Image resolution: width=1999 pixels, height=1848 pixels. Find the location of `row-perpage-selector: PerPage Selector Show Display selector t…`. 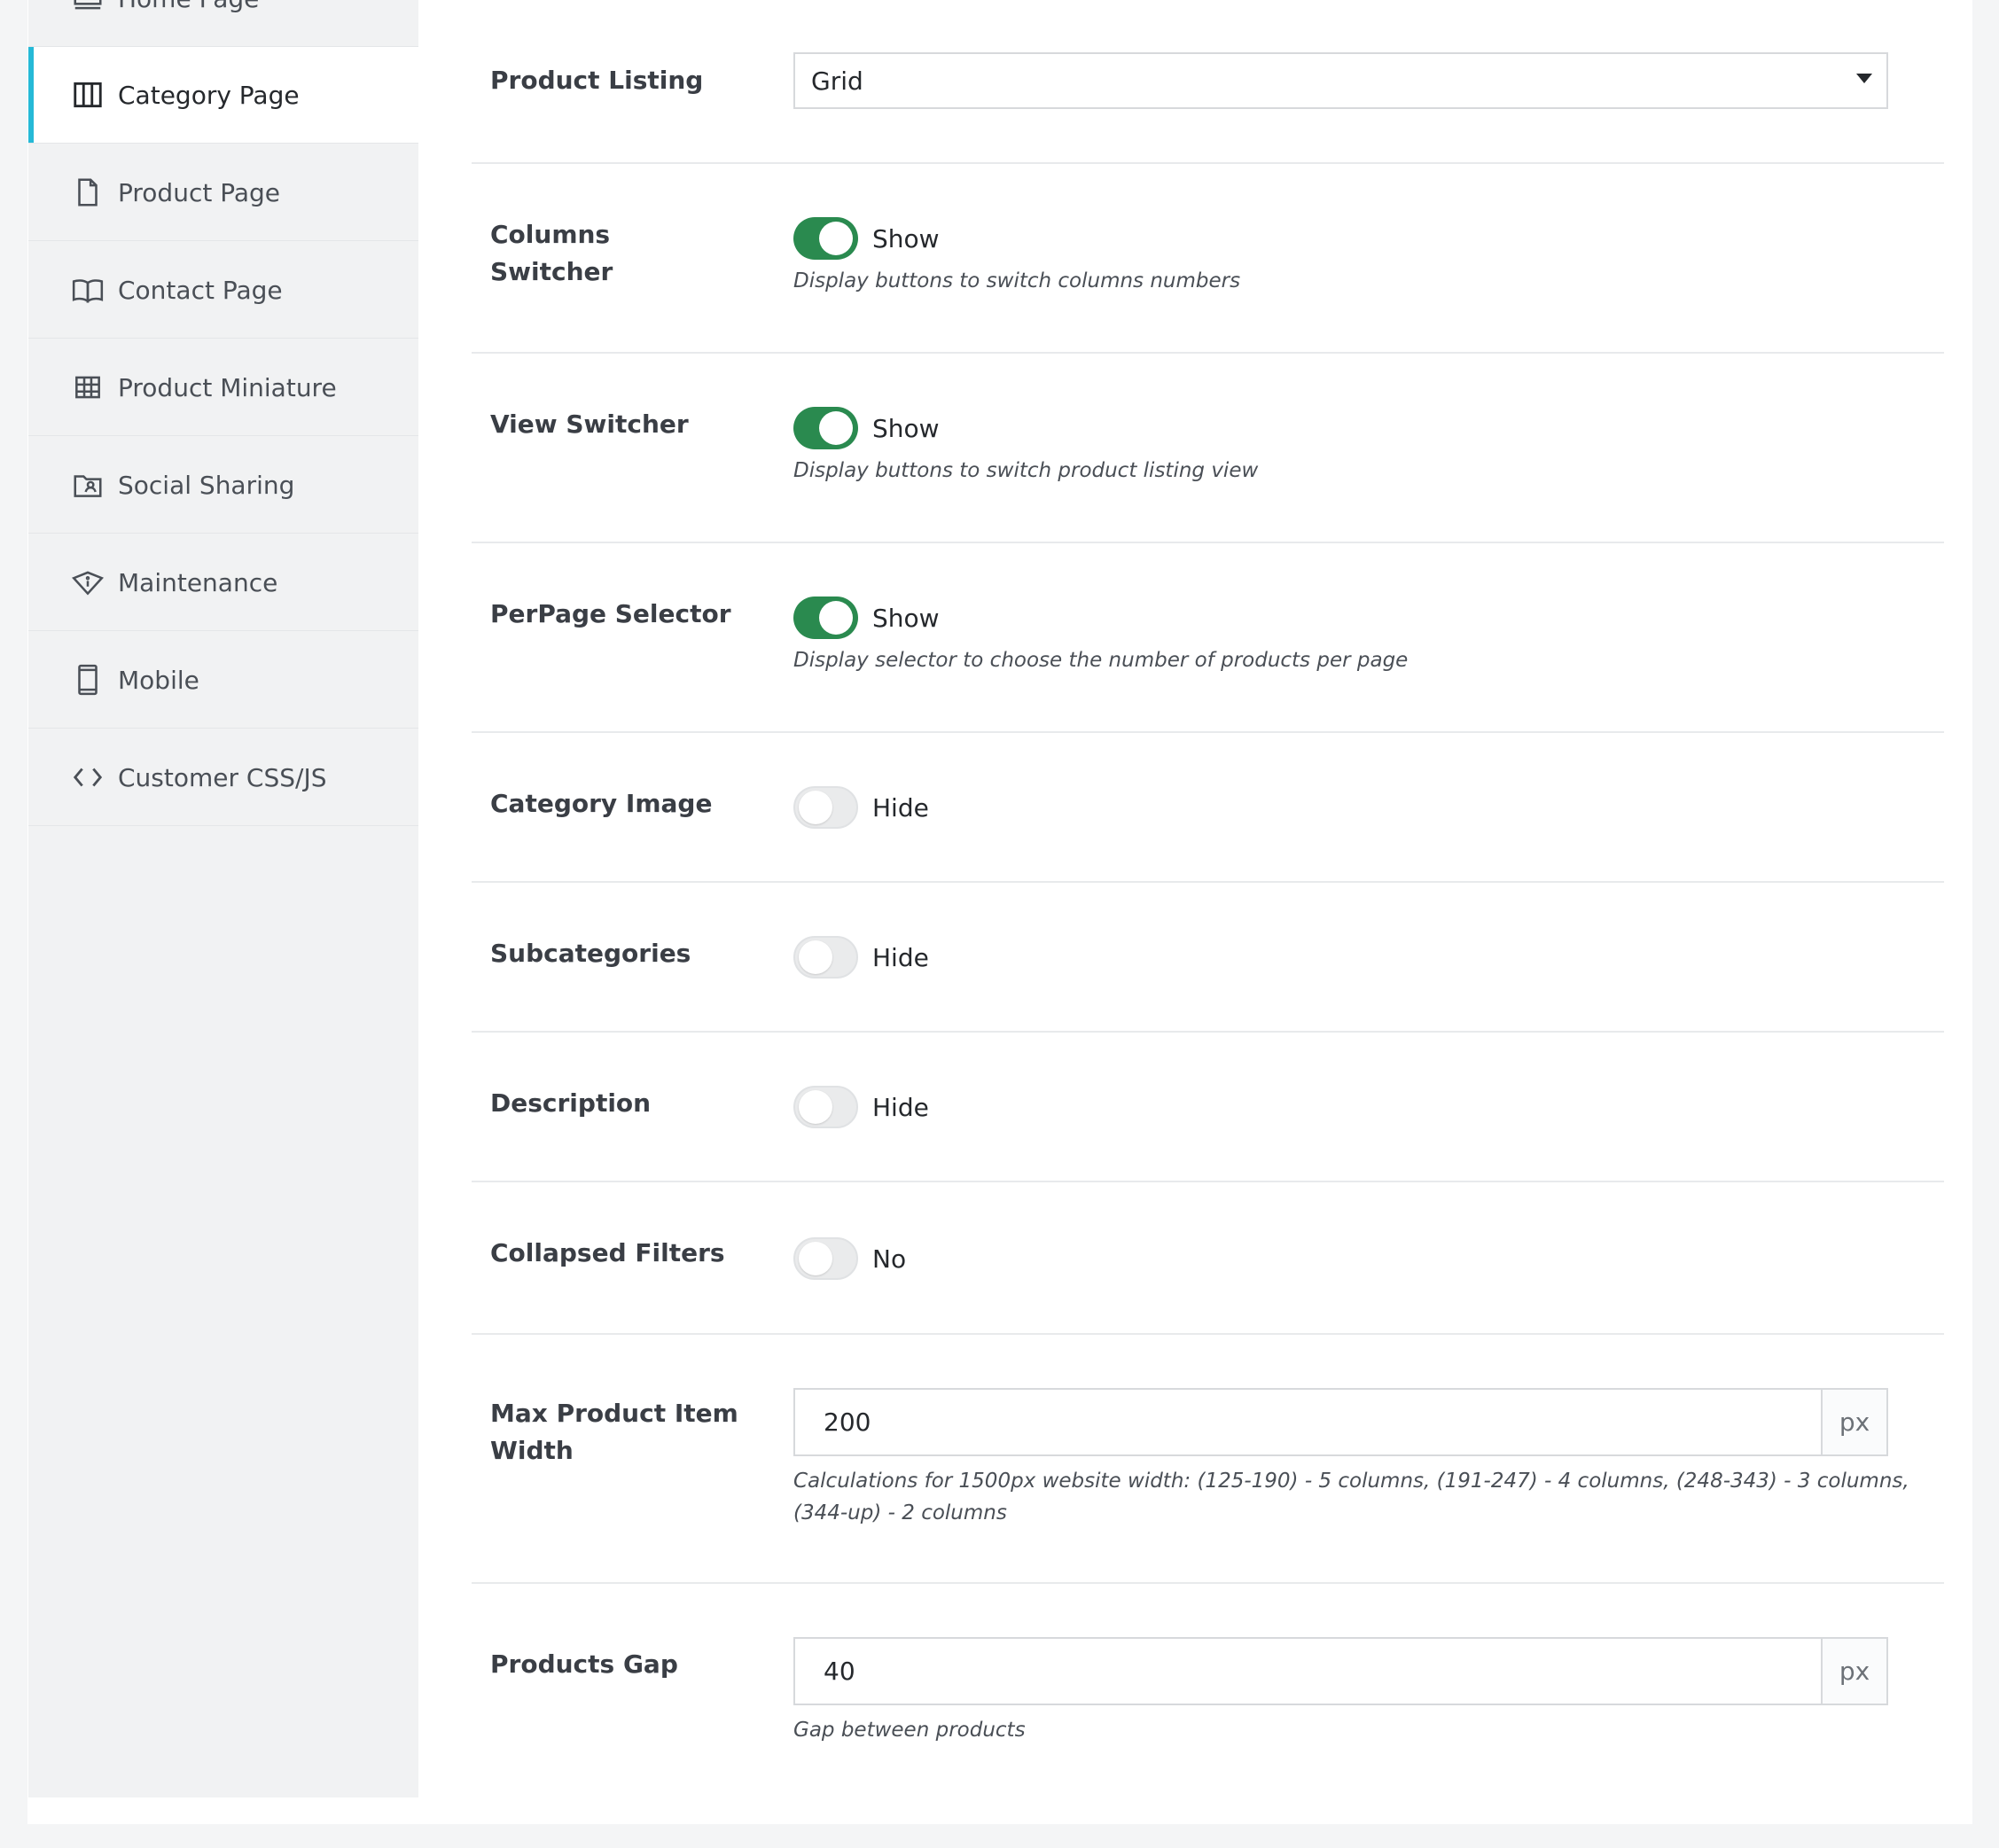

row-perpage-selector: PerPage Selector Show Display selector t… is located at coordinates (1208, 638).